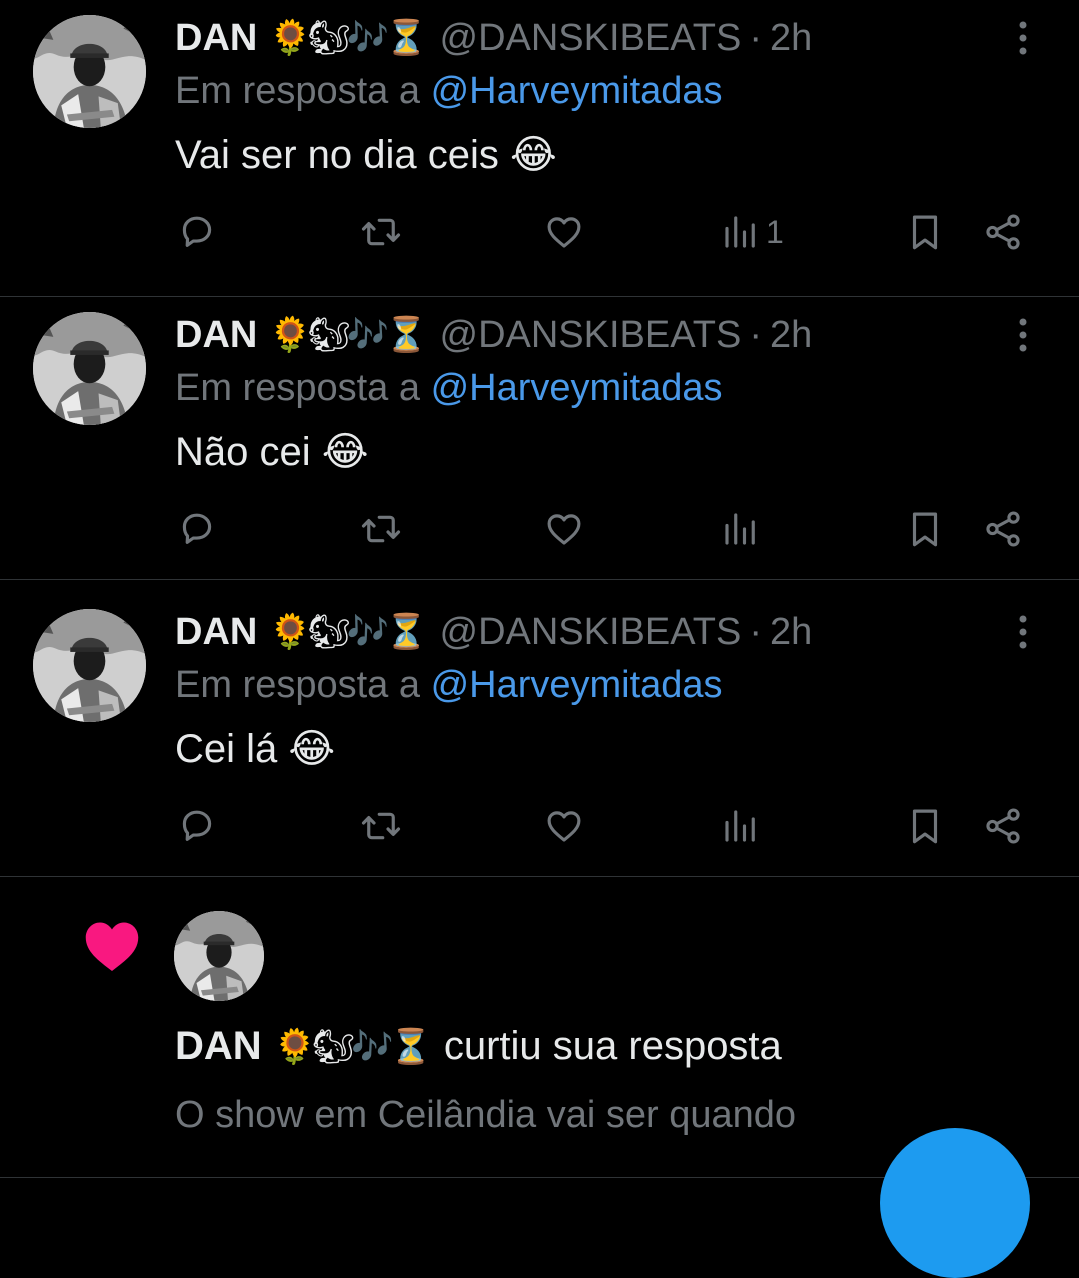 Image resolution: width=1079 pixels, height=1278 pixels. Describe the element at coordinates (486, 1115) in the screenshot. I see `quoted-reply-text: O show em Ceilândia vai ser quando` at that location.